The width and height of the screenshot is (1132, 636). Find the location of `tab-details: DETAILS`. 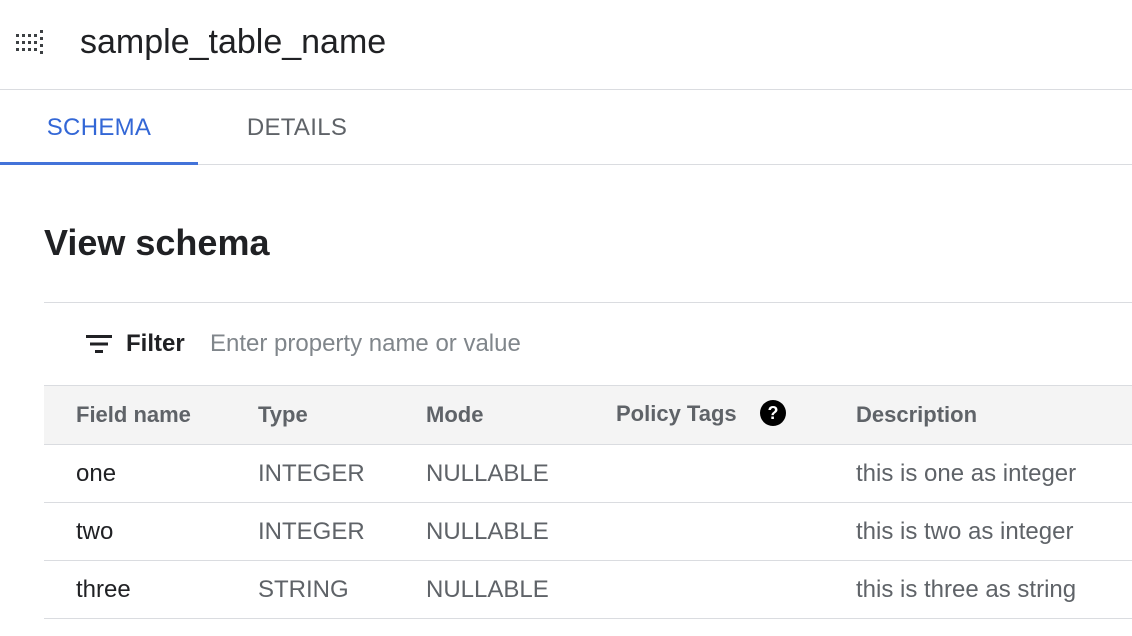

tab-details: DETAILS is located at coordinates (297, 127).